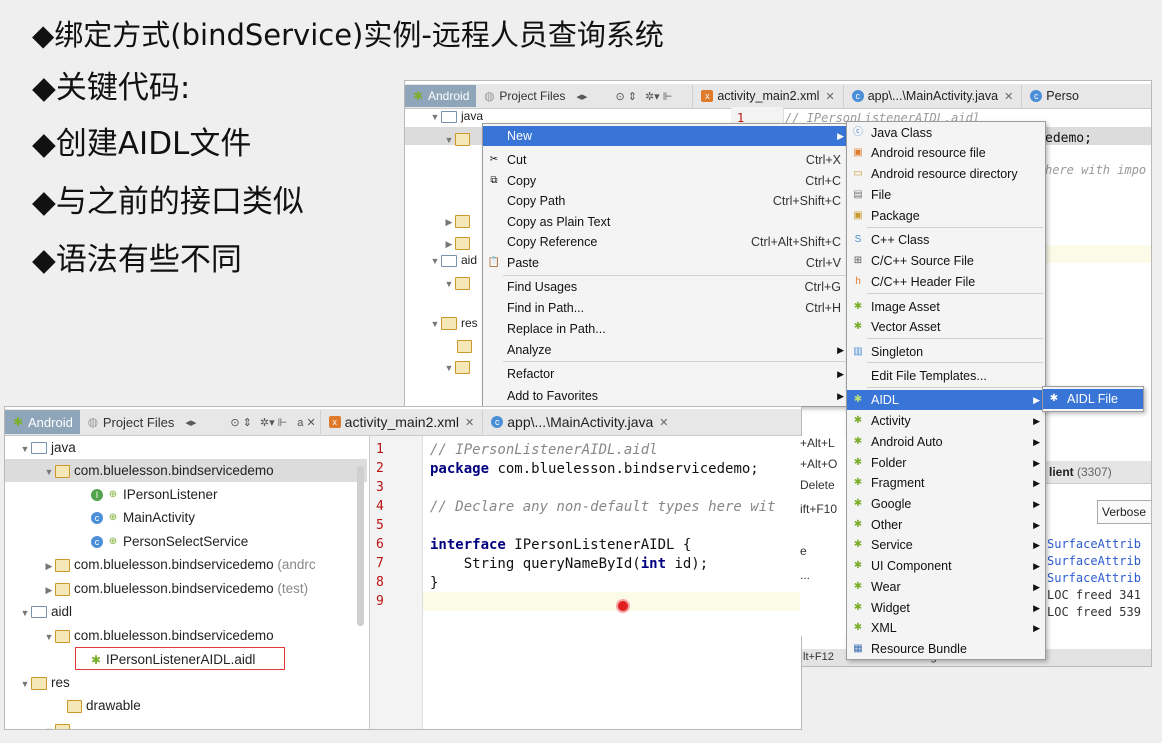 The height and width of the screenshot is (743, 1162). What do you see at coordinates (946, 195) in the screenshot?
I see `new-file: ▤ File` at bounding box center [946, 195].